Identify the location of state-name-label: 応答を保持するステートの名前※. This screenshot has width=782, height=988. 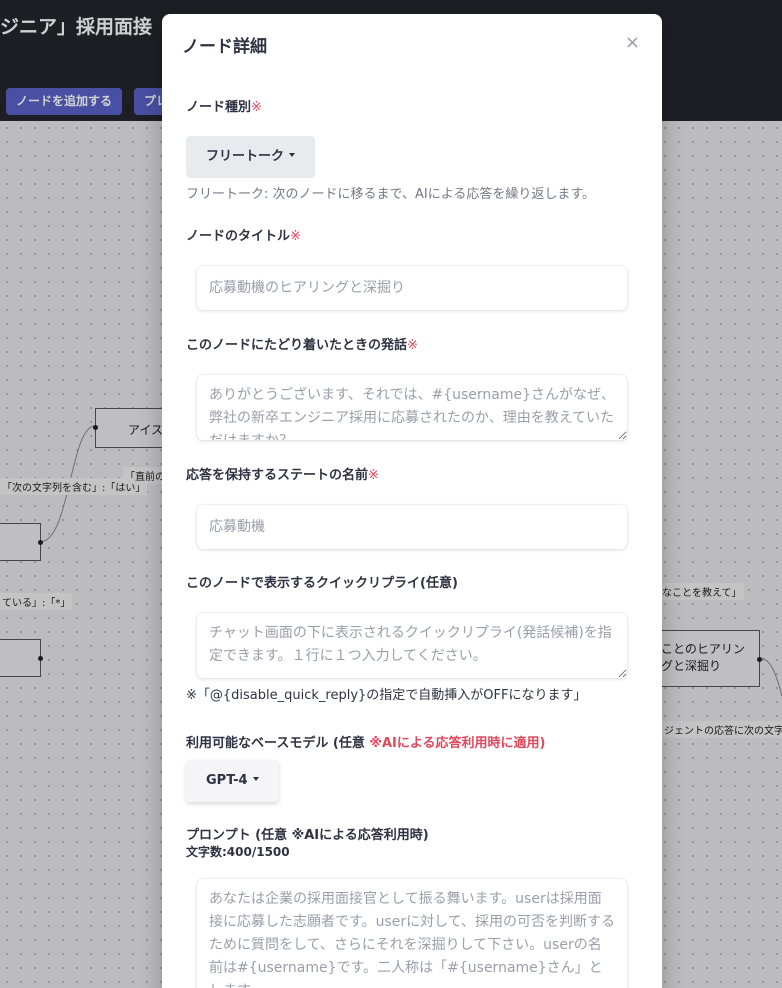
(282, 475).